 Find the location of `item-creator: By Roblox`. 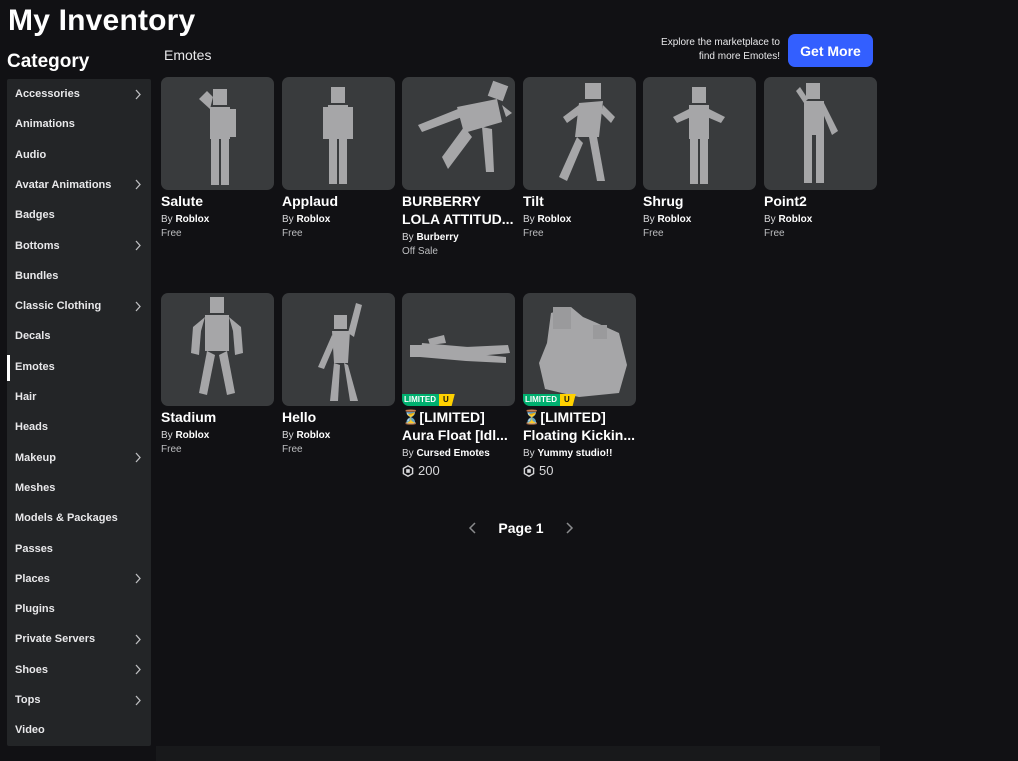

item-creator: By Roblox is located at coordinates (820, 220).